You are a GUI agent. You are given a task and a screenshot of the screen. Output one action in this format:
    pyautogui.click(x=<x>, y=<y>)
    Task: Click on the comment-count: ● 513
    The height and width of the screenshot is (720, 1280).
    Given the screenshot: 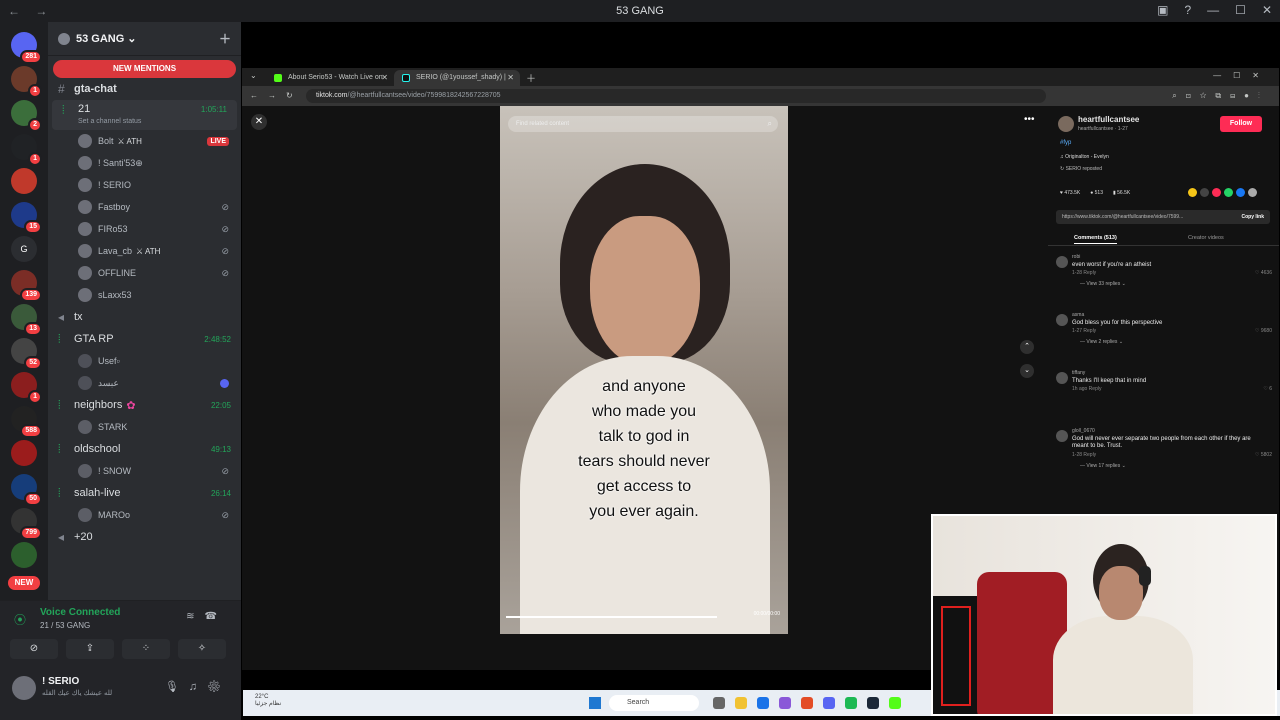 What is the action you would take?
    pyautogui.click(x=1096, y=193)
    